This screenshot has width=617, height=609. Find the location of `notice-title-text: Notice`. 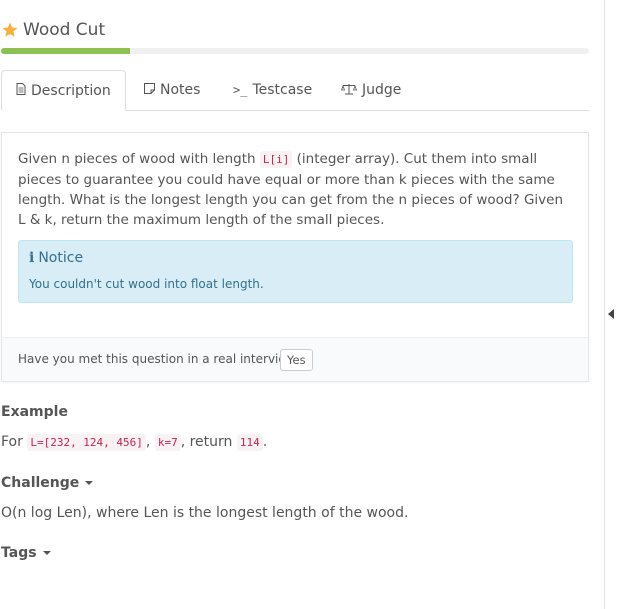

notice-title-text: Notice is located at coordinates (61, 258).